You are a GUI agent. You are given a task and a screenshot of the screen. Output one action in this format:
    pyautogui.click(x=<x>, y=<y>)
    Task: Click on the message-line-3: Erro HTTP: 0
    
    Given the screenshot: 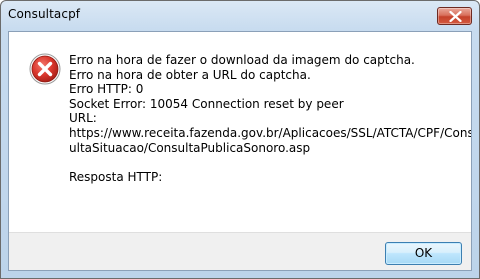 What is the action you would take?
    pyautogui.click(x=106, y=89)
    